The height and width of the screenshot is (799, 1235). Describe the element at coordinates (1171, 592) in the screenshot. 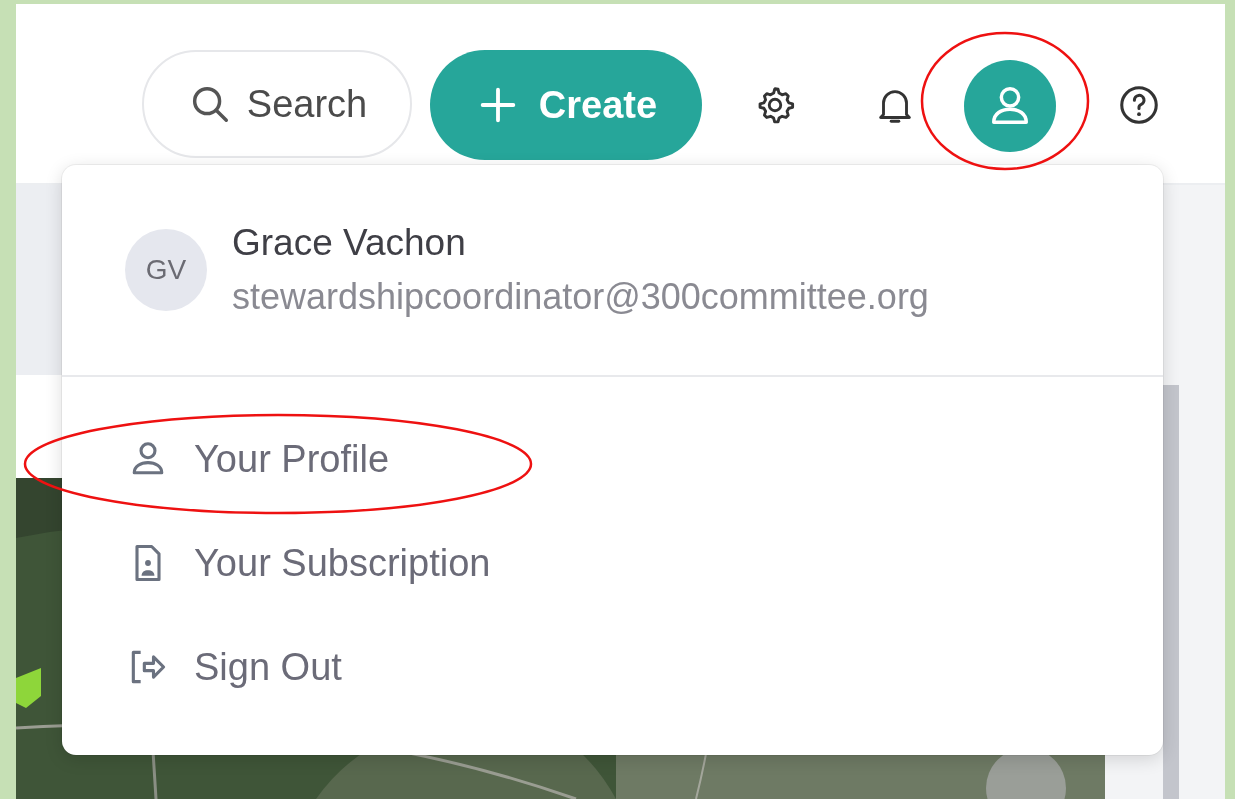

I see `scrollbar` at that location.